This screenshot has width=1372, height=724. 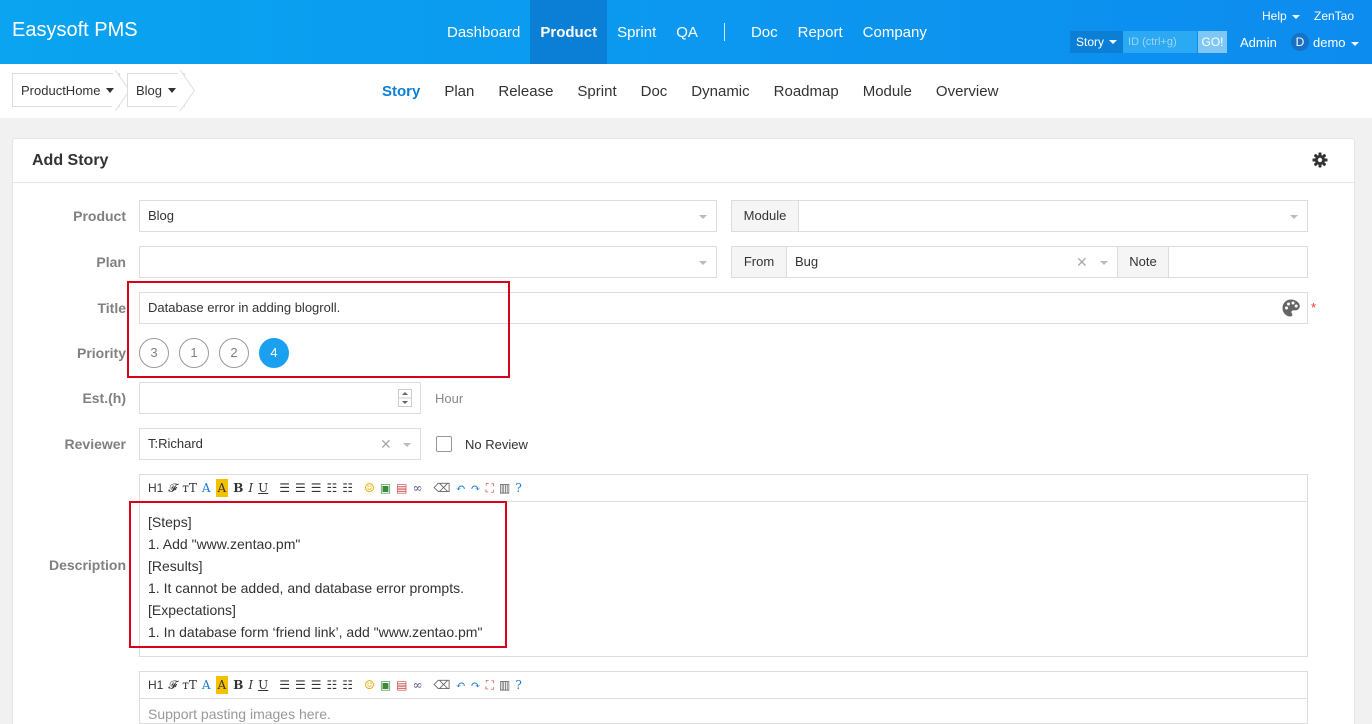 I want to click on description-label: Description, so click(x=87, y=565).